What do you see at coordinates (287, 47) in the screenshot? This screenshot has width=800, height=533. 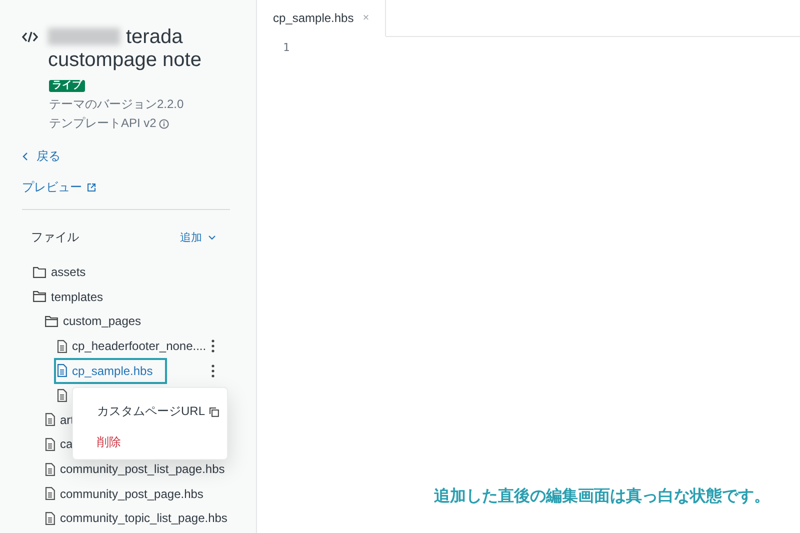 I see `line-number: 1` at bounding box center [287, 47].